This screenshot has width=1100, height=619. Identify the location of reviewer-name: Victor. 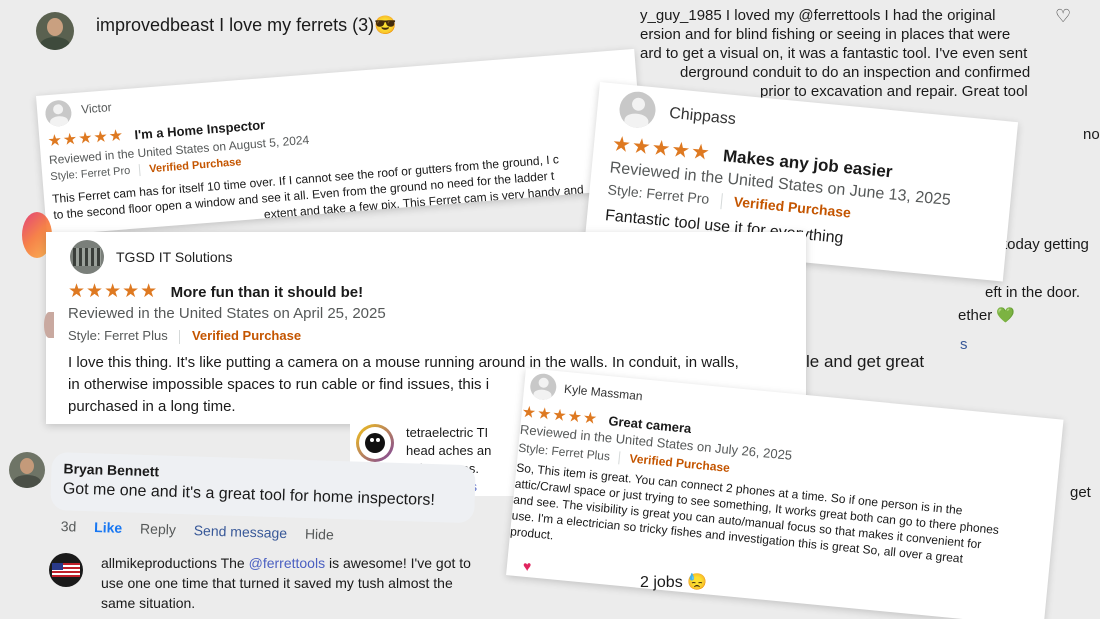
(96, 108).